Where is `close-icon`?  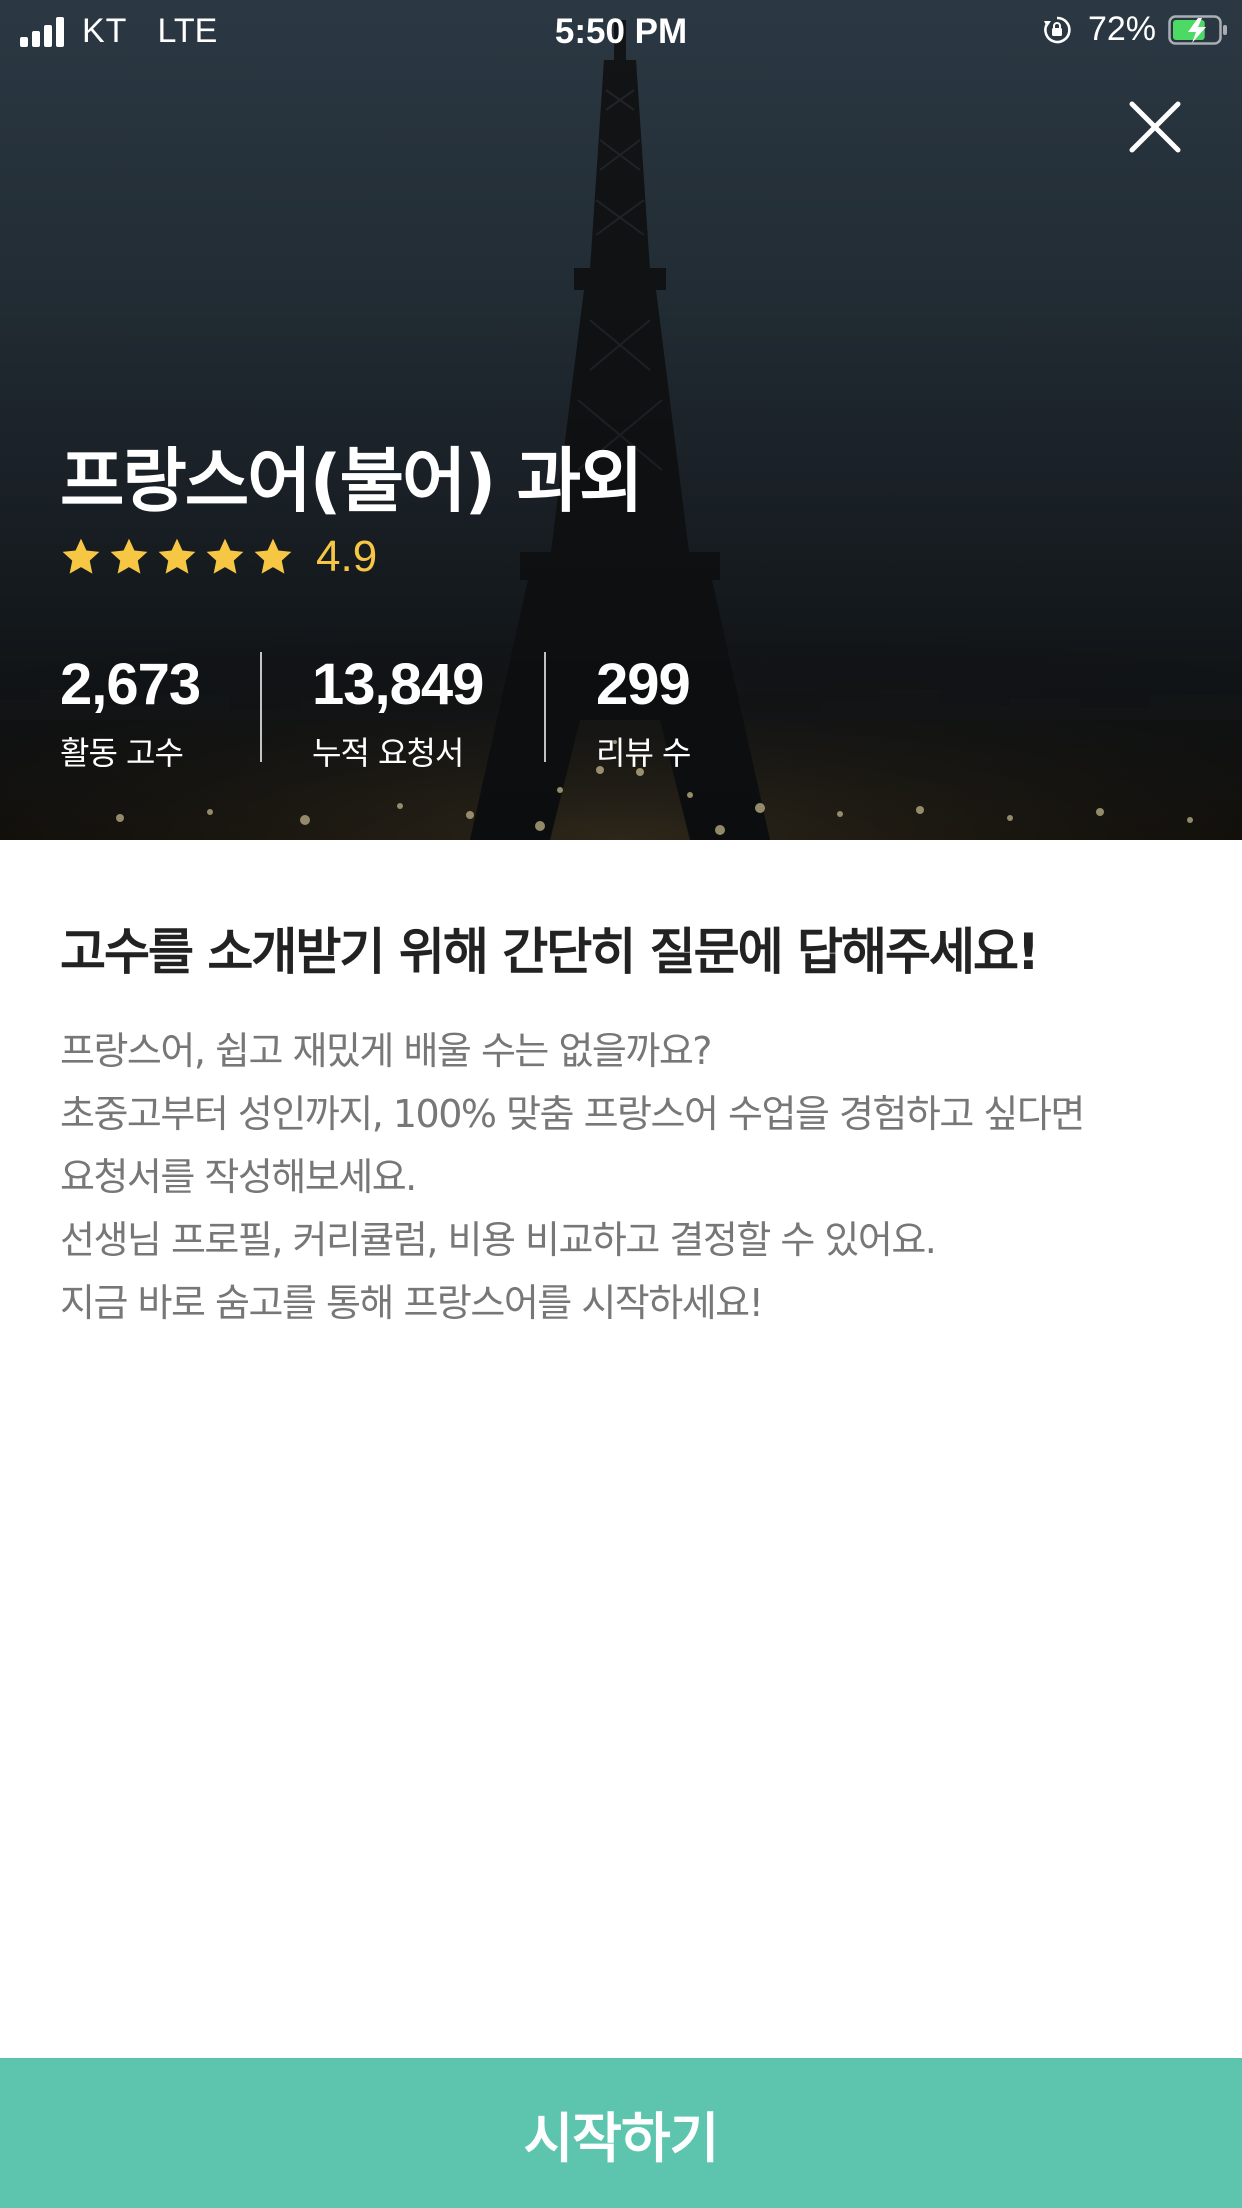 close-icon is located at coordinates (1155, 127).